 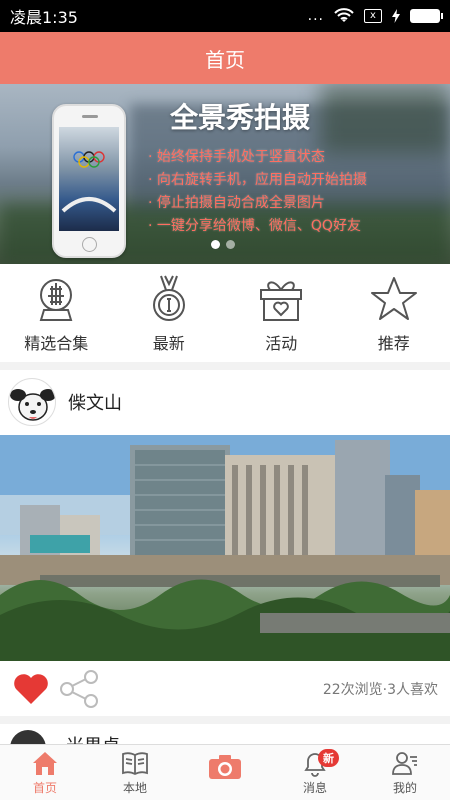 I want to click on wifi-icon, so click(x=344, y=15).